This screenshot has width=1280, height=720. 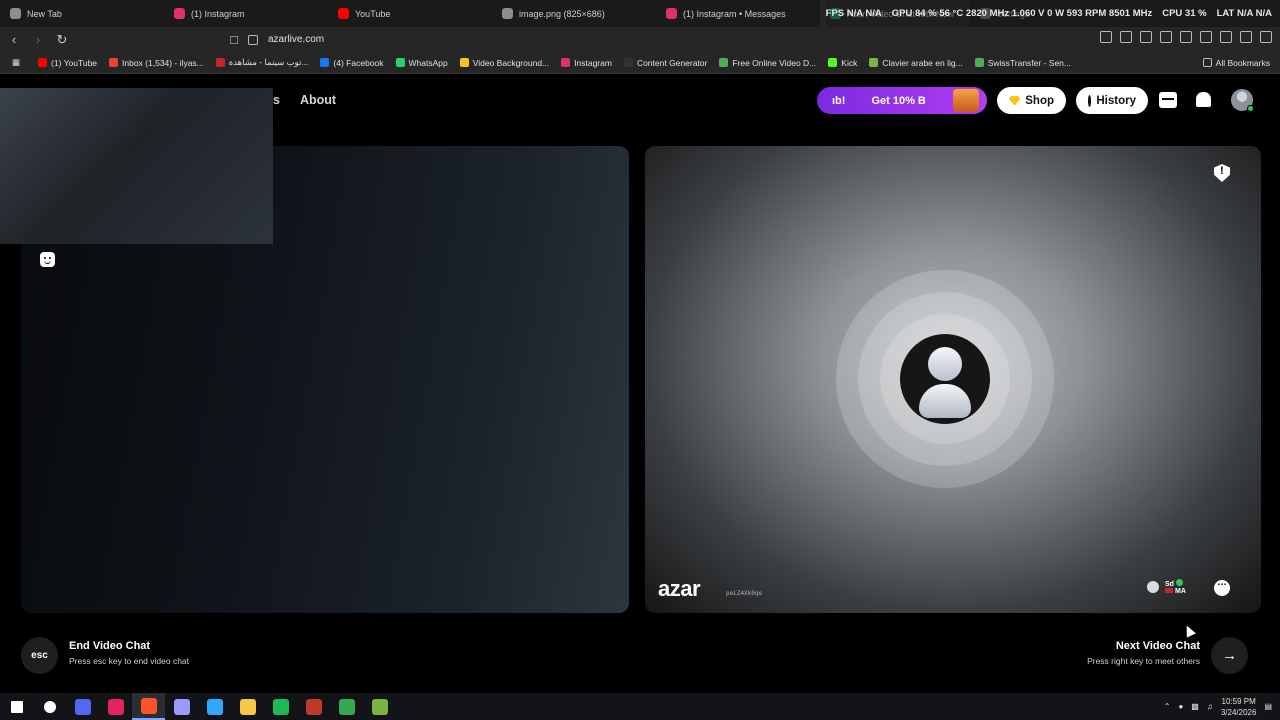 What do you see at coordinates (351, 62) in the screenshot?
I see `bookmark-item: (4) Facebook` at bounding box center [351, 62].